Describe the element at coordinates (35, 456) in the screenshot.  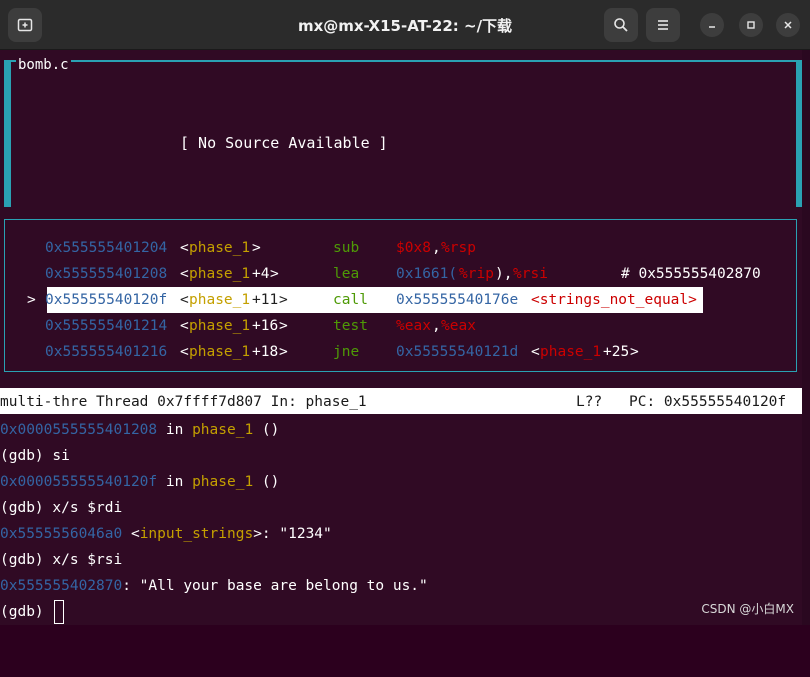
I see `console-line: (gdb) si` at that location.